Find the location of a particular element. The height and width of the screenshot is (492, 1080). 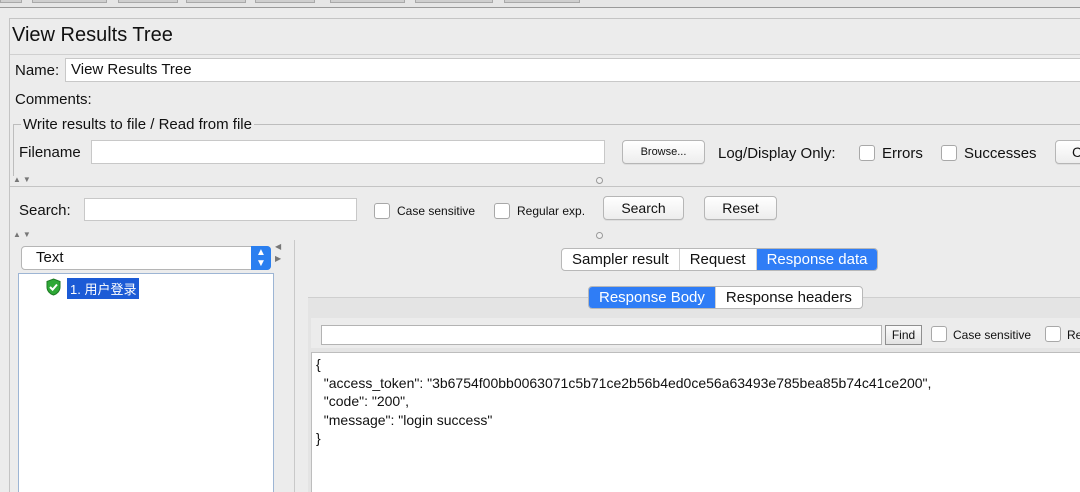

vertical-splitter: ◀ ▶ is located at coordinates (283, 366).